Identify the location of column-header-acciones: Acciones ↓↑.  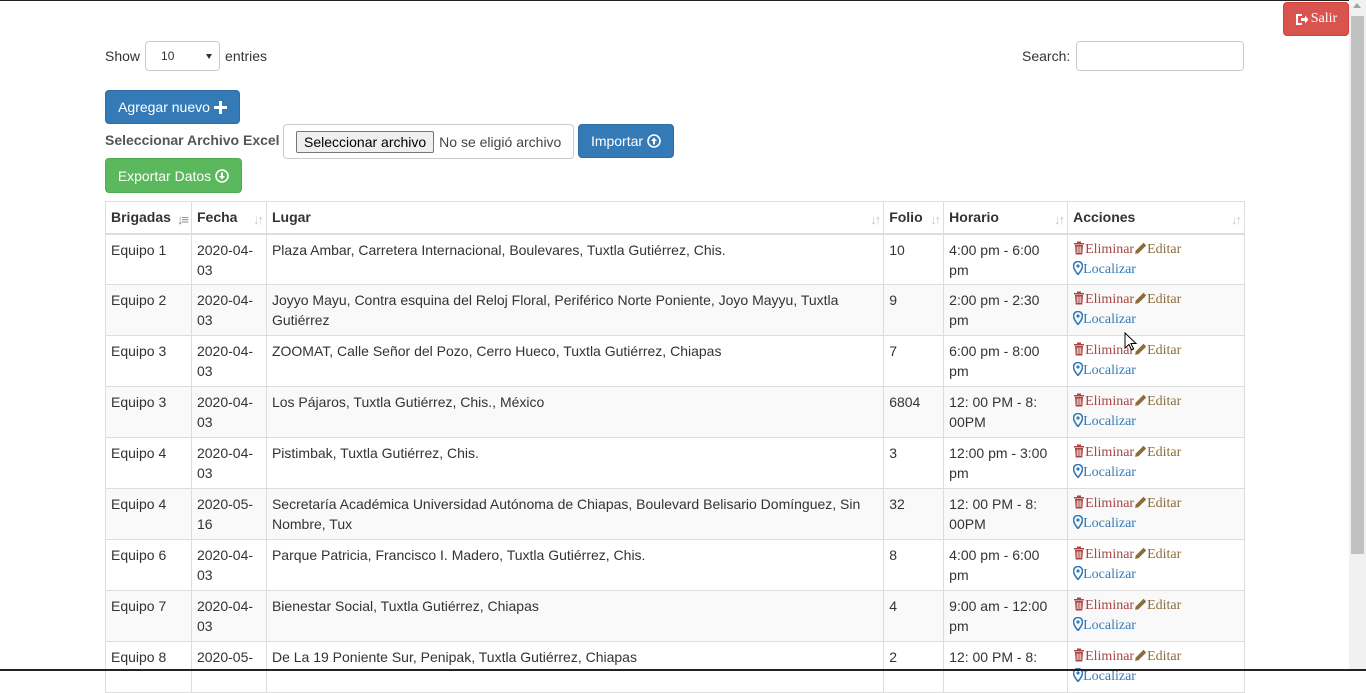
(1156, 218).